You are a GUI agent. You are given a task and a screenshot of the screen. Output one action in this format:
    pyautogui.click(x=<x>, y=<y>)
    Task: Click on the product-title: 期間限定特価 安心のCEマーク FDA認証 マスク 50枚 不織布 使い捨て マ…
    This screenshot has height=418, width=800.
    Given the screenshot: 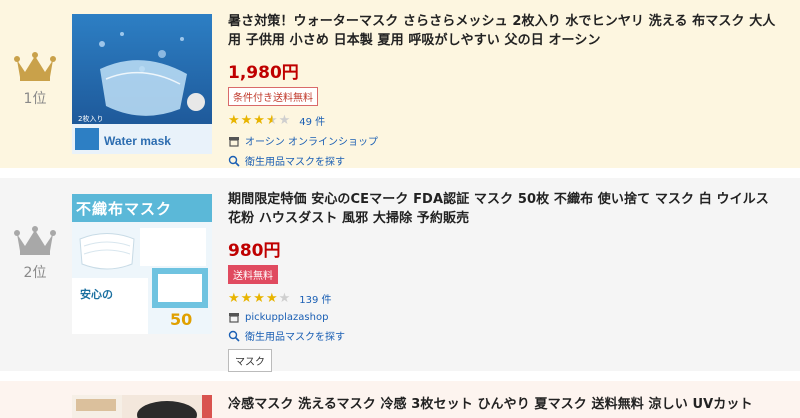 What is the action you would take?
    pyautogui.click(x=505, y=209)
    